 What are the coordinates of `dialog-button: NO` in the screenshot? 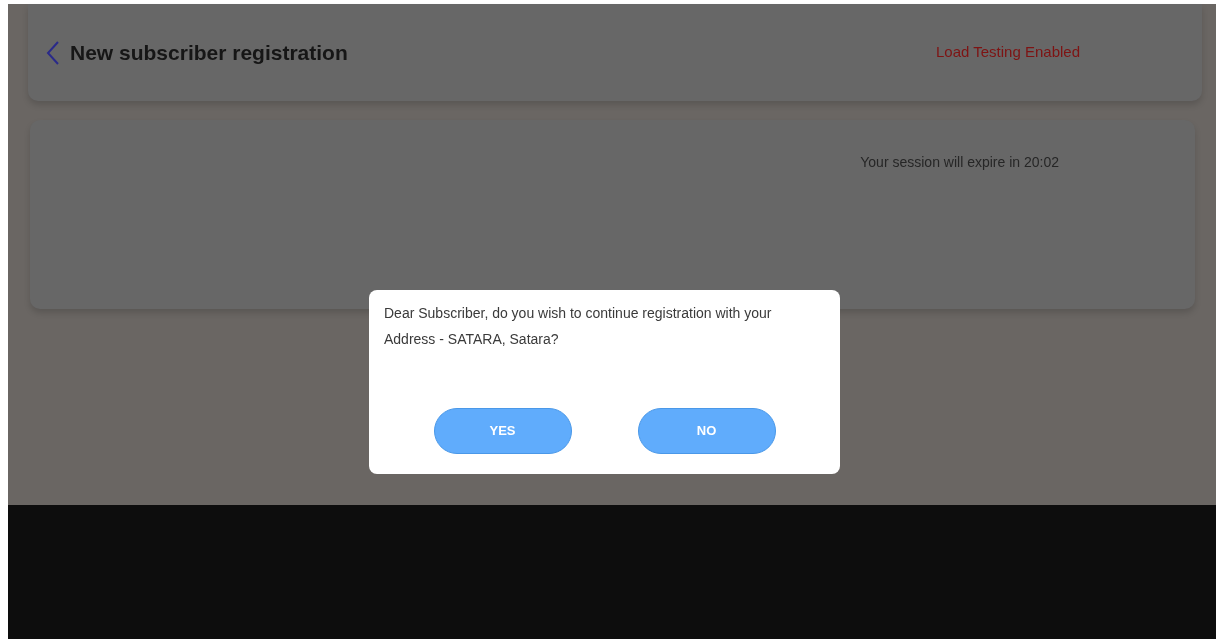 It's located at (706, 431).